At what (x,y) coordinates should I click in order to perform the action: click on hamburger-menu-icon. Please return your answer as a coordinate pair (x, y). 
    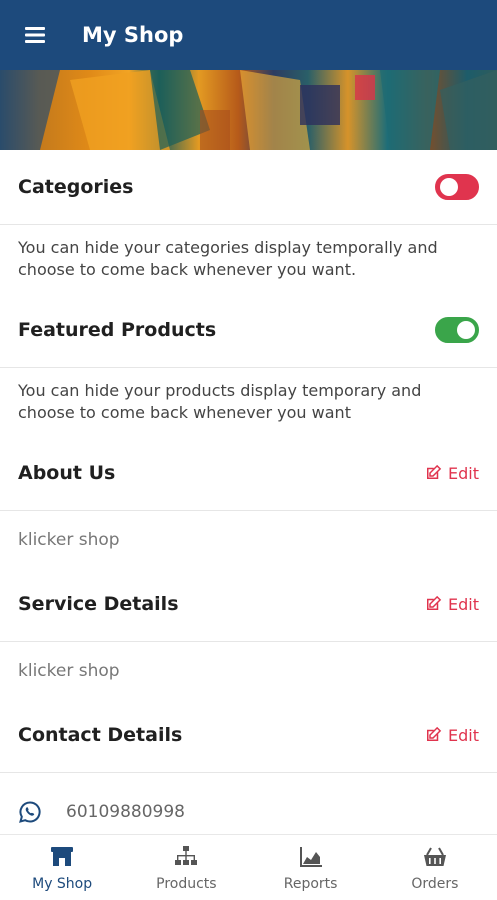
    Looking at the image, I should click on (35, 35).